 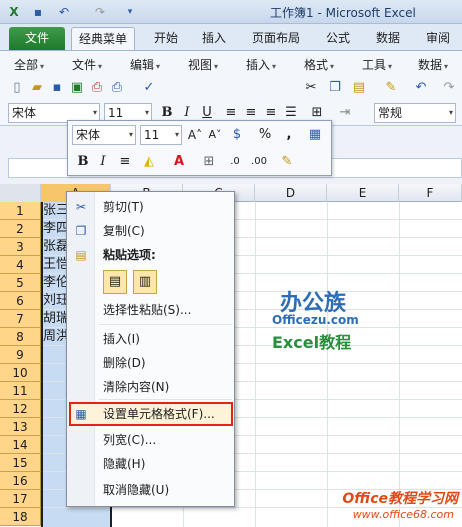 What do you see at coordinates (166, 38) in the screenshot?
I see `tab-home: 开始` at bounding box center [166, 38].